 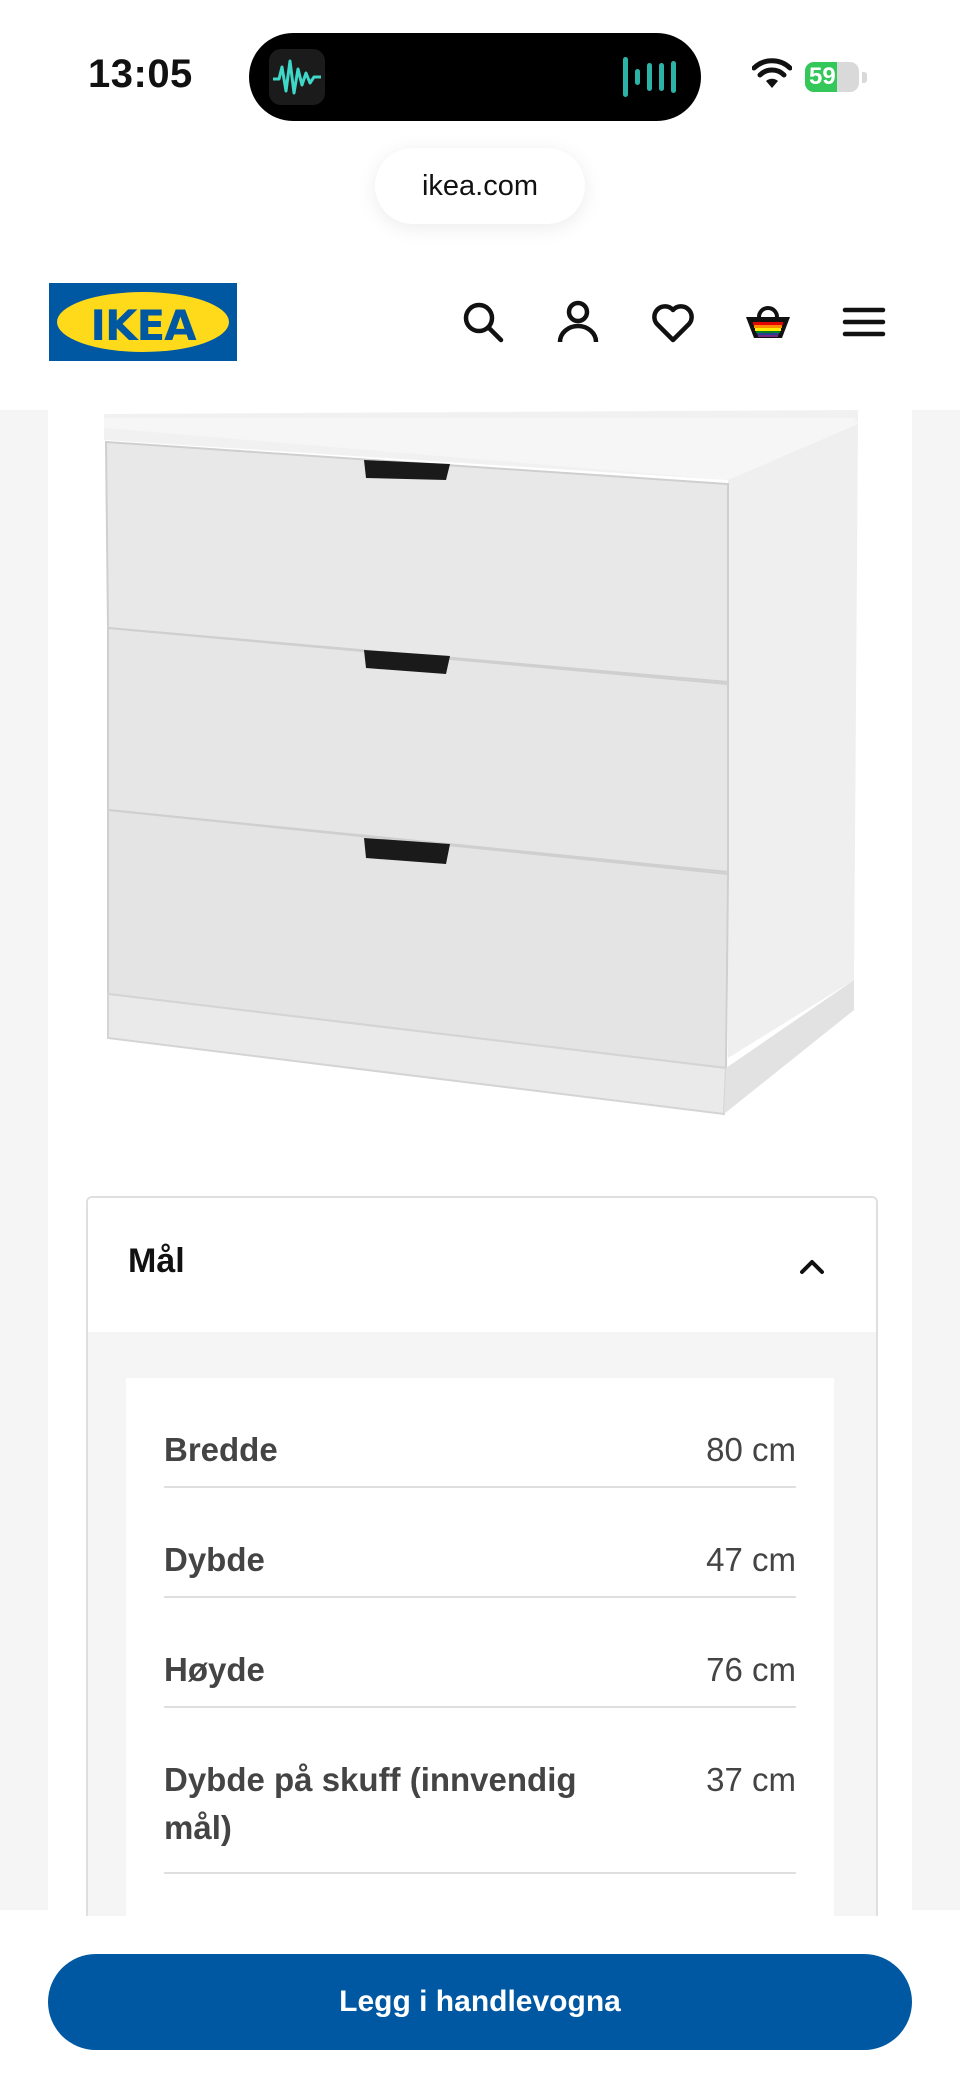 I want to click on add-to-cart-button: Legg i handlevogna, so click(x=480, y=2002).